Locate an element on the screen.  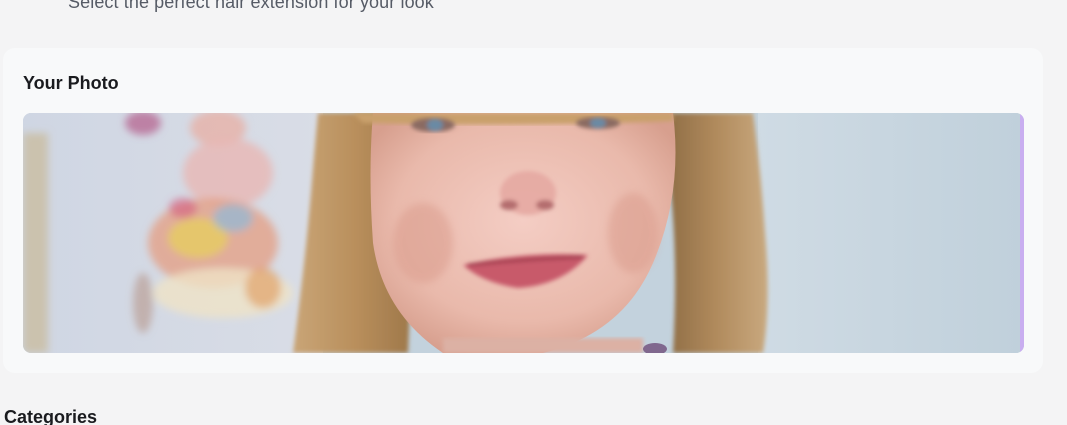
photo-accent-edge is located at coordinates (1022, 233).